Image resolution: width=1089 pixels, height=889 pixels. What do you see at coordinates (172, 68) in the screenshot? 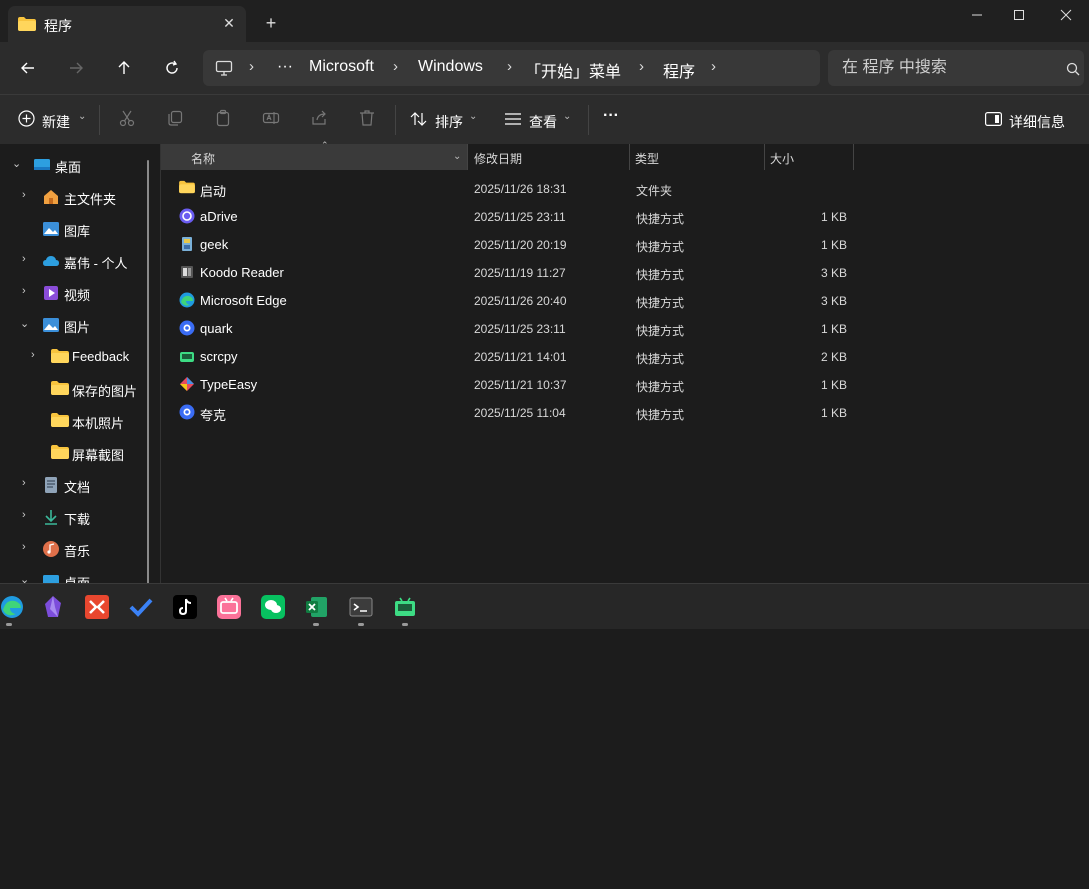
I see `refresh-button` at bounding box center [172, 68].